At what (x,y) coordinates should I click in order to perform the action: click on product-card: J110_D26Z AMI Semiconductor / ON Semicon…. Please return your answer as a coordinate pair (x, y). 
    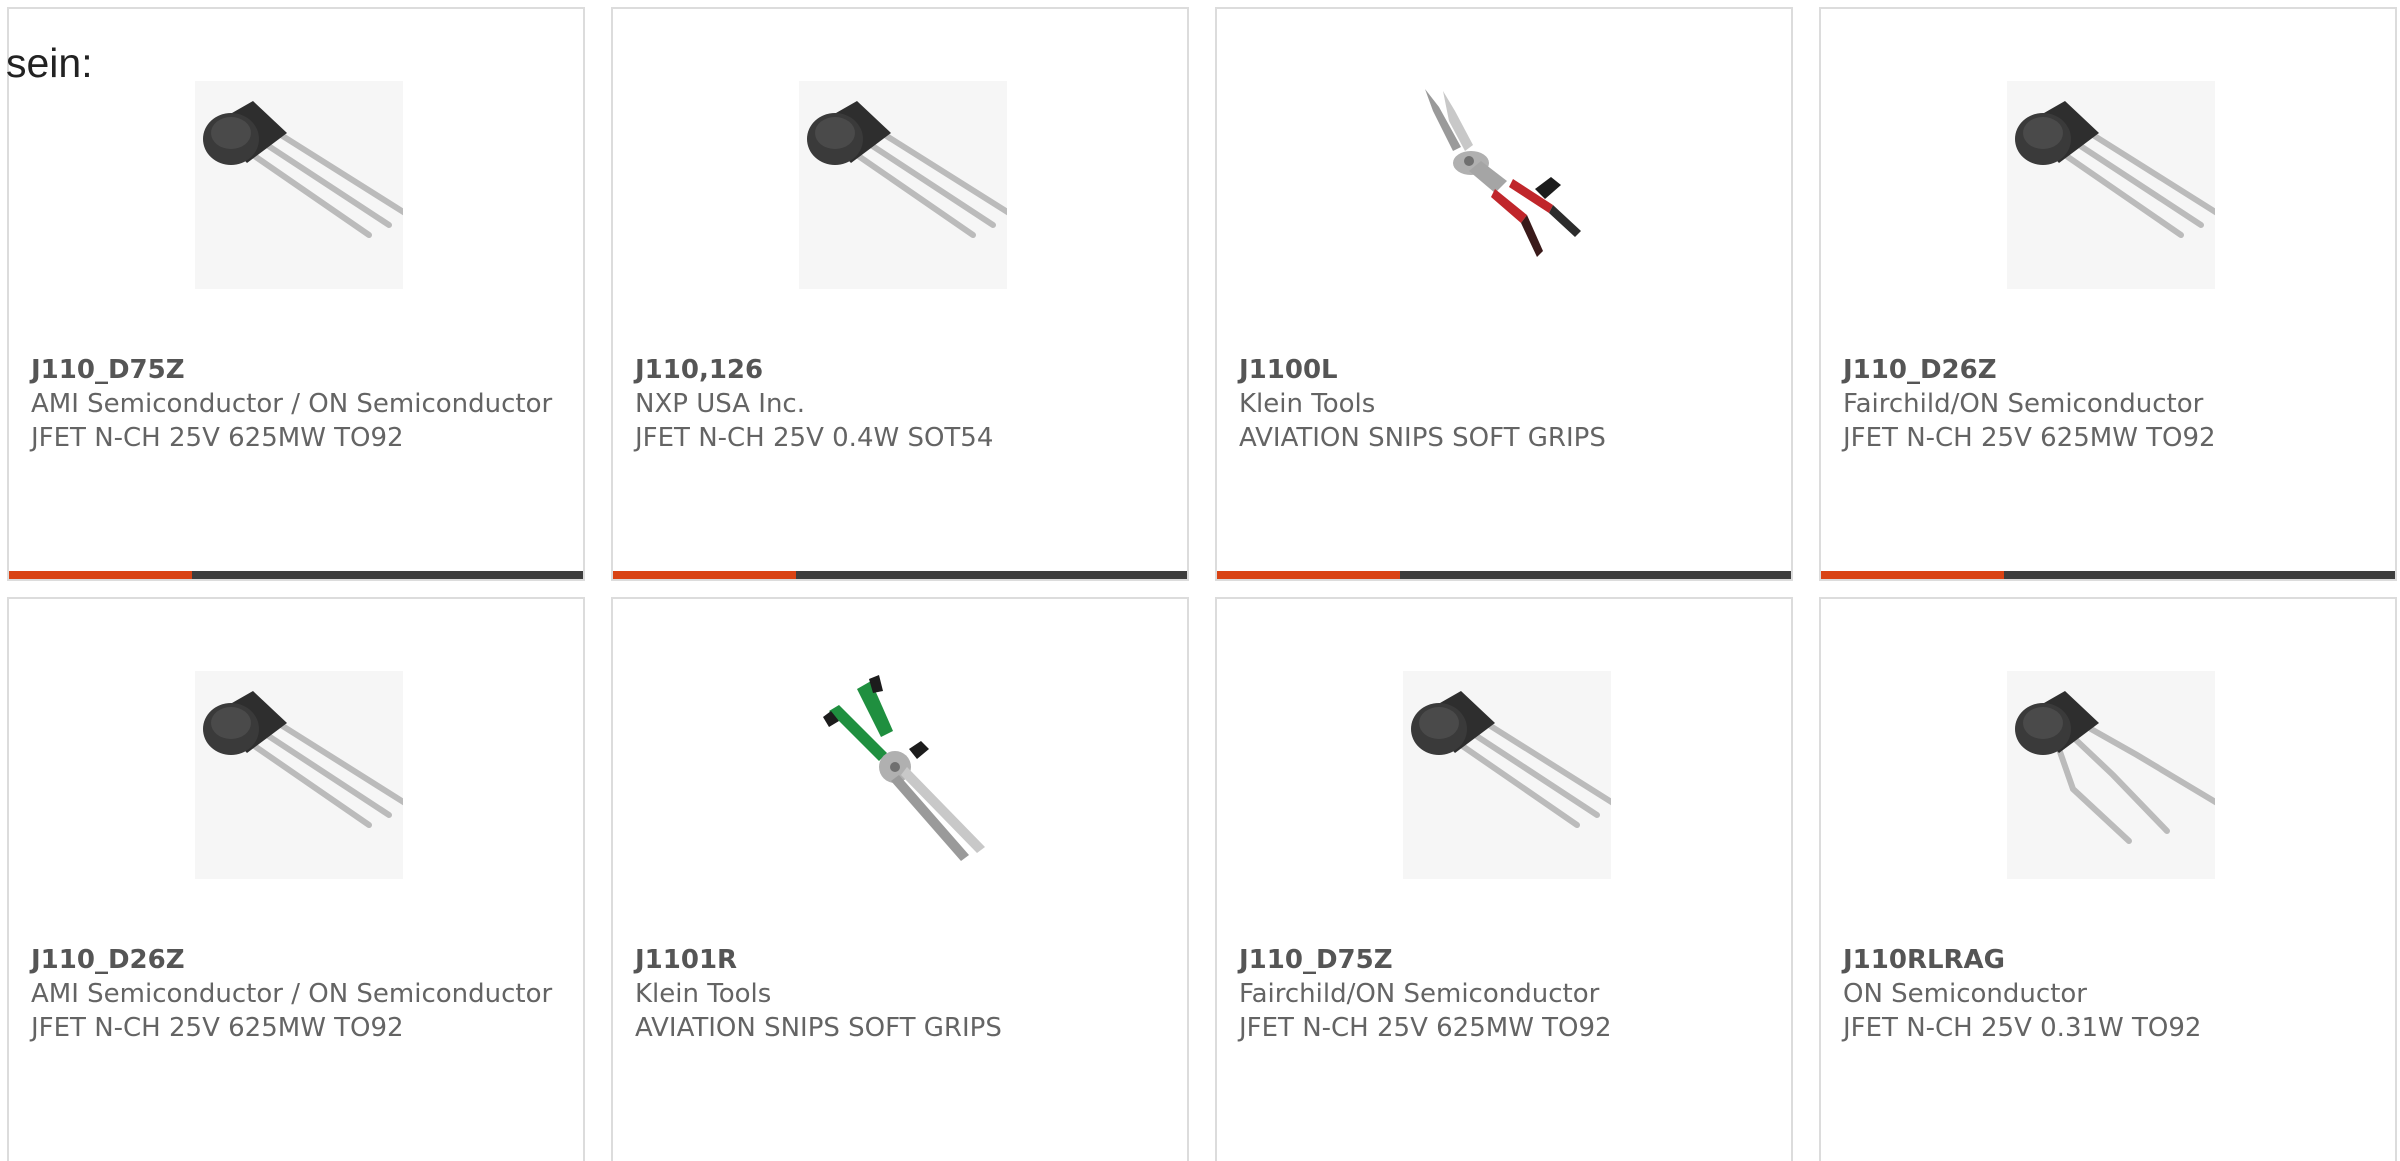
    Looking at the image, I should click on (296, 879).